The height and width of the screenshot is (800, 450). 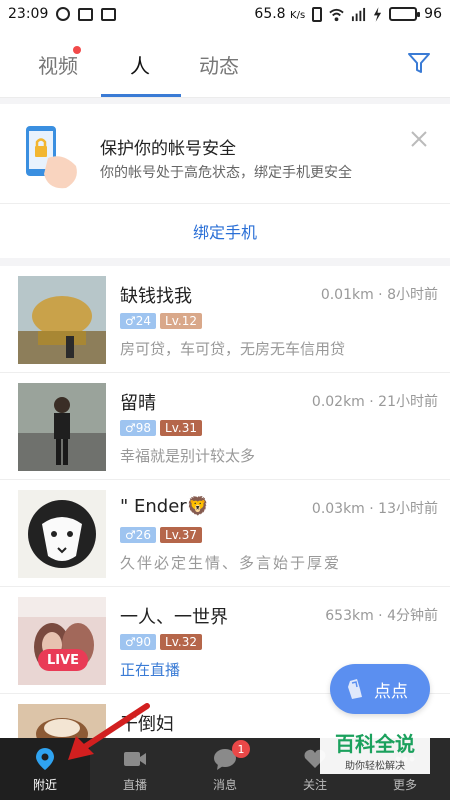 What do you see at coordinates (181, 535) in the screenshot?
I see `level-badge: Lv.37` at bounding box center [181, 535].